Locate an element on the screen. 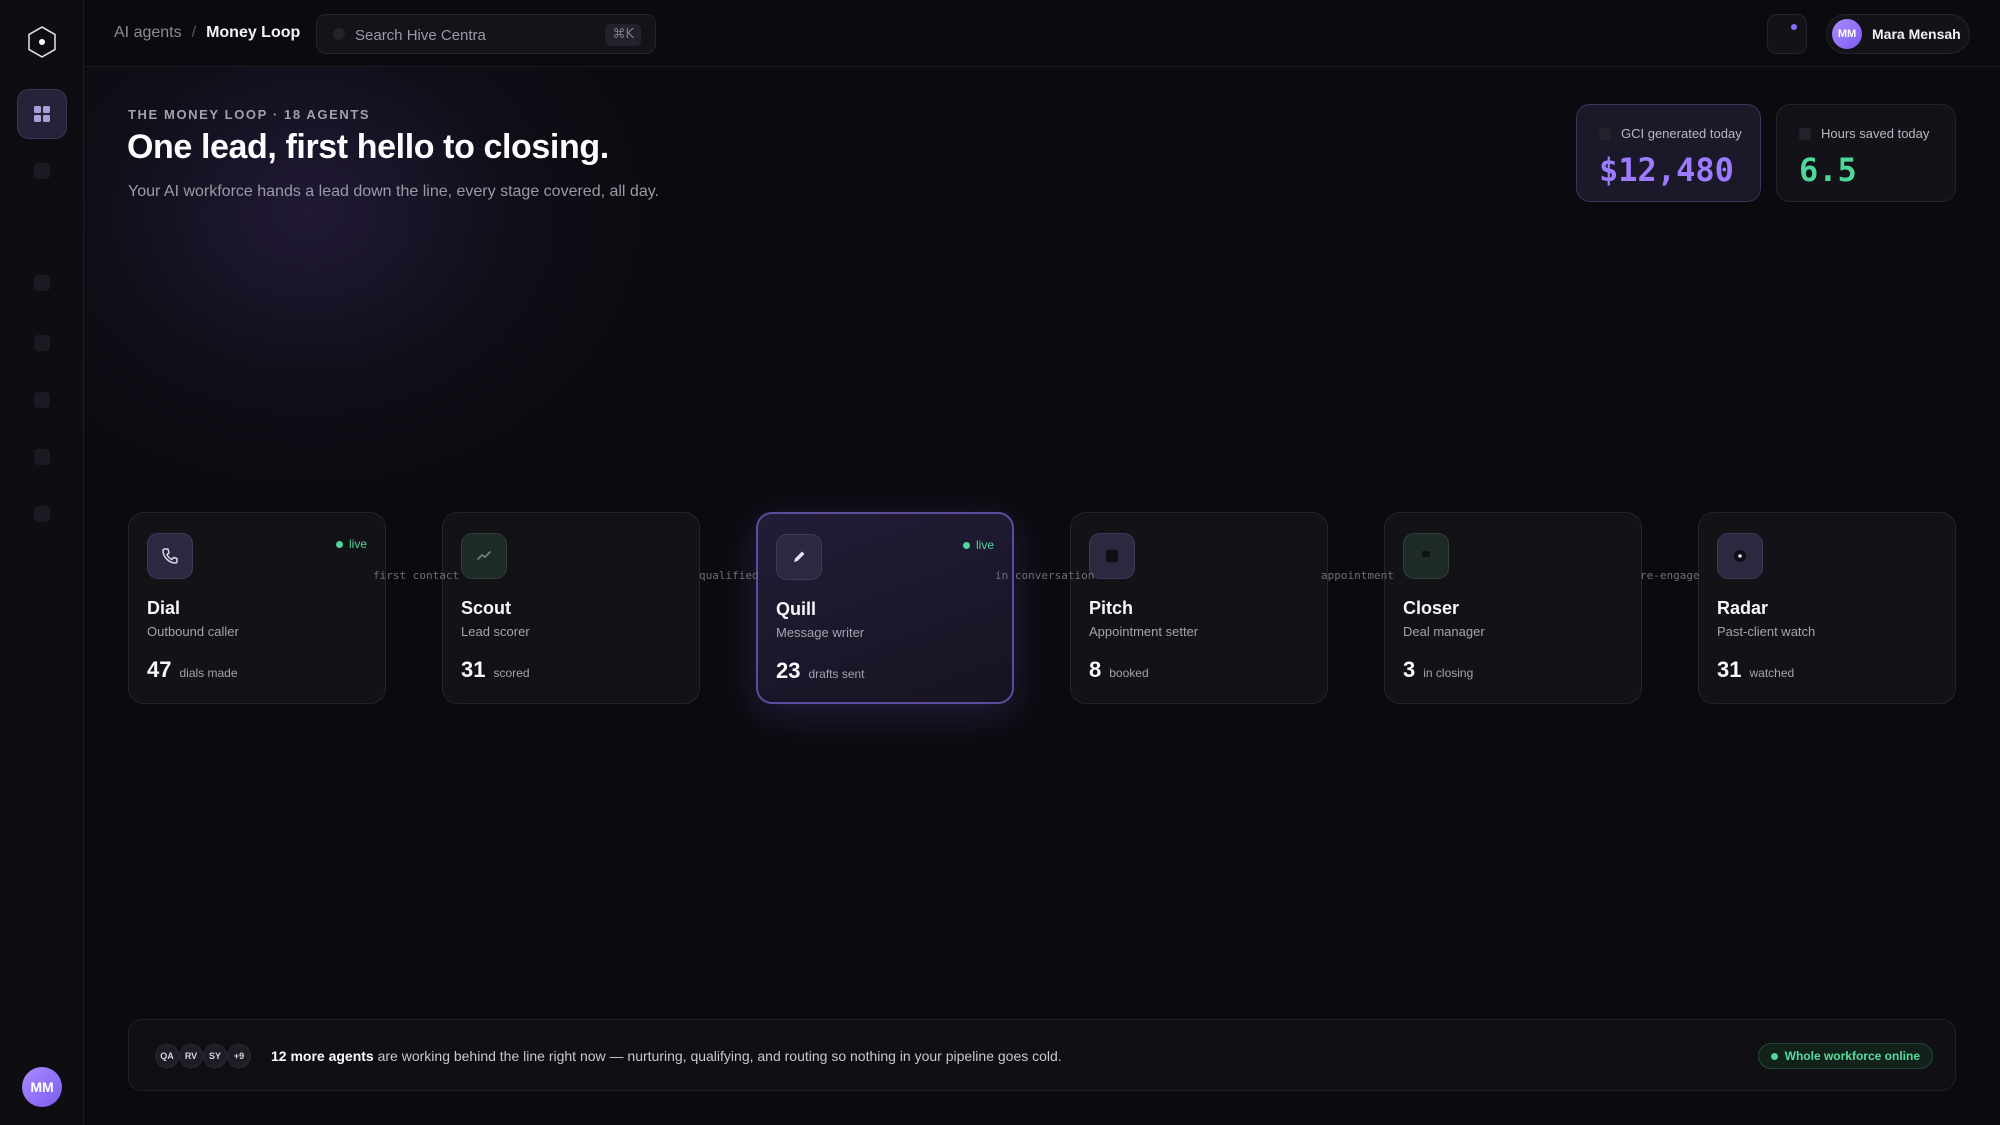  agent-avatar-stack: QA RV SY +9 is located at coordinates (203, 1056).